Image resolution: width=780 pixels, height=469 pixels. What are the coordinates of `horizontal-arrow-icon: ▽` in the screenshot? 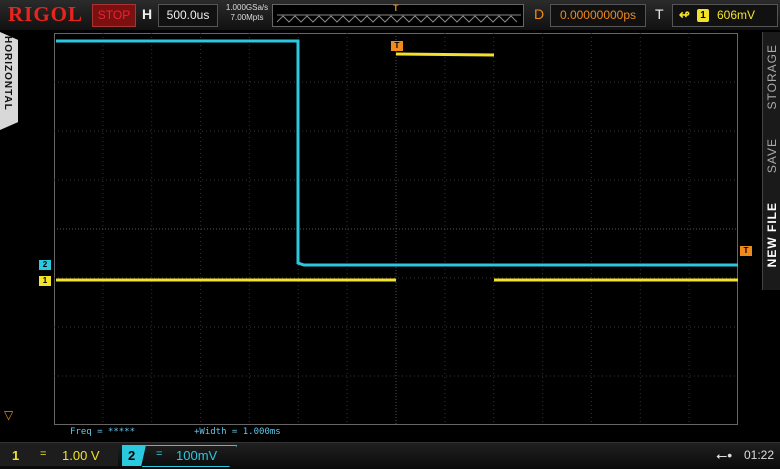 It's located at (9, 415).